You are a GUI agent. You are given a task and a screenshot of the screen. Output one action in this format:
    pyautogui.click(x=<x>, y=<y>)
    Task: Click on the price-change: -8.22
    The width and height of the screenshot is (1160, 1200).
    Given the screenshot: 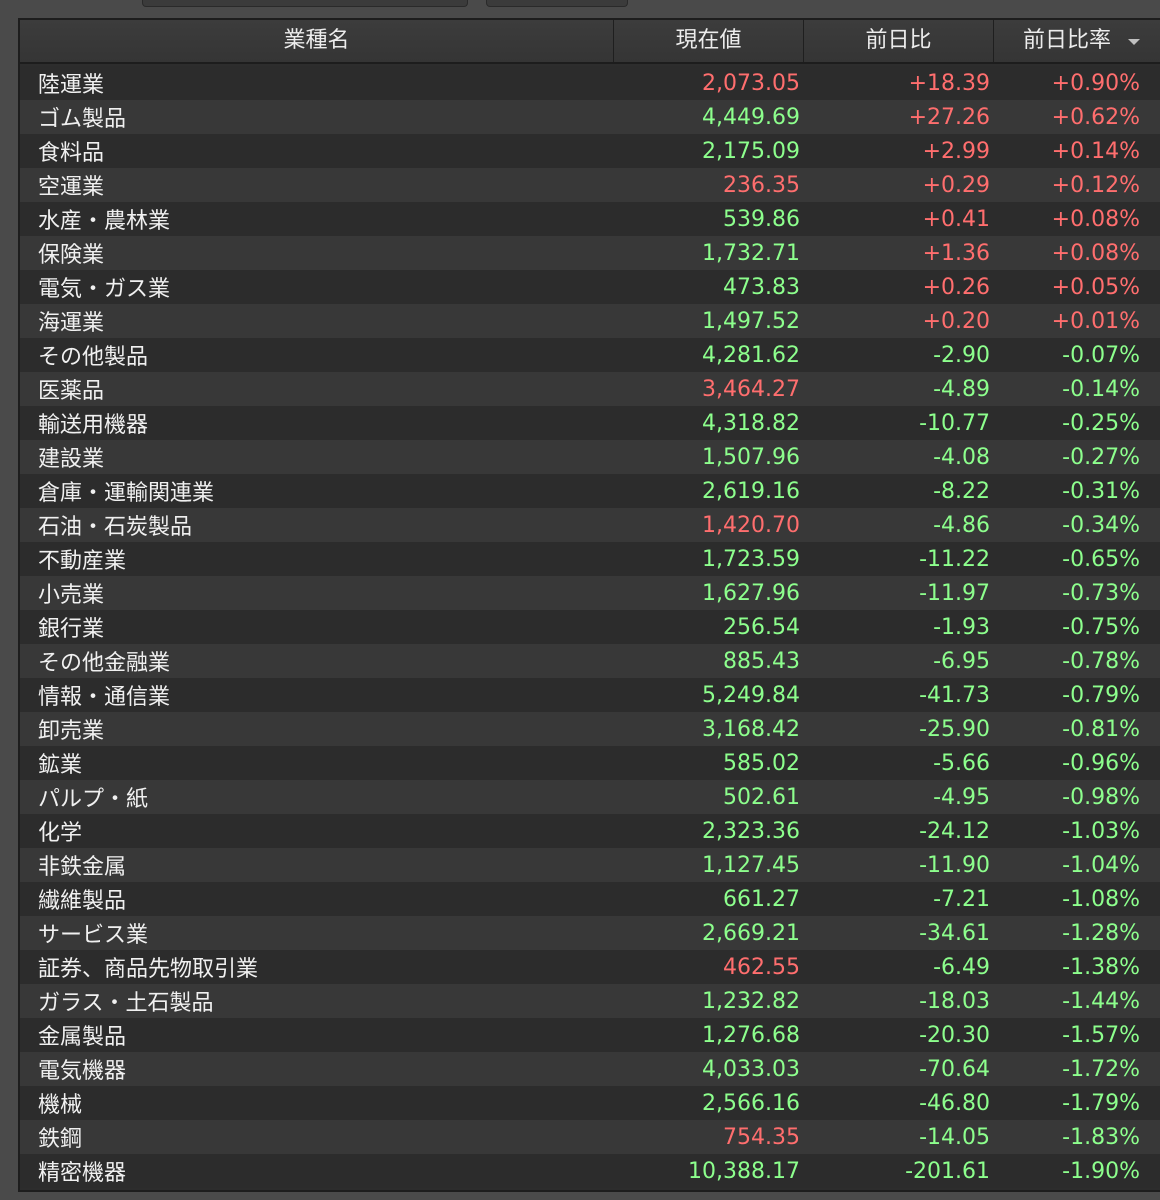 What is the action you would take?
    pyautogui.click(x=961, y=491)
    